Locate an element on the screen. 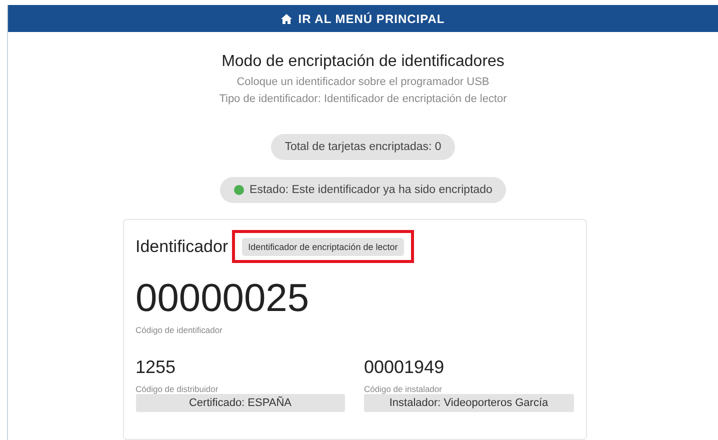 This screenshot has width=718, height=440. instruction-text: Tipo de identificador: Identificador de encriptación de lector is located at coordinates (363, 99).